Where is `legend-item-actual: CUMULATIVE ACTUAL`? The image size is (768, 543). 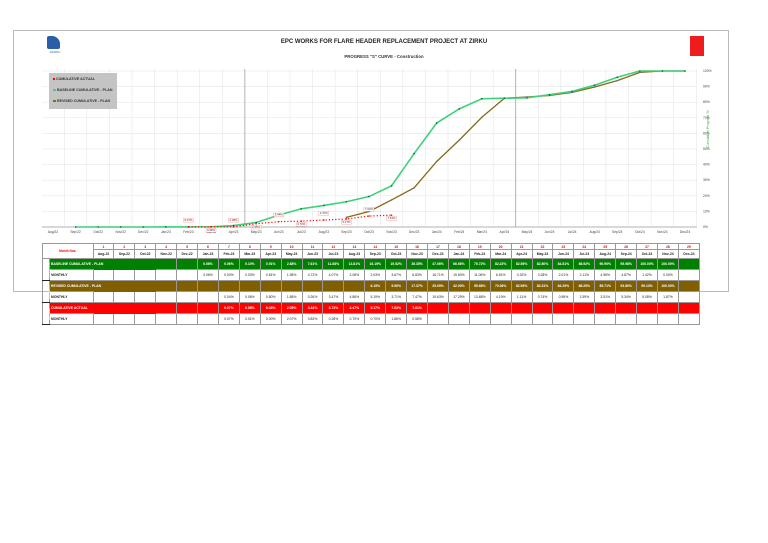 legend-item-actual: CUMULATIVE ACTUAL is located at coordinates (74, 79).